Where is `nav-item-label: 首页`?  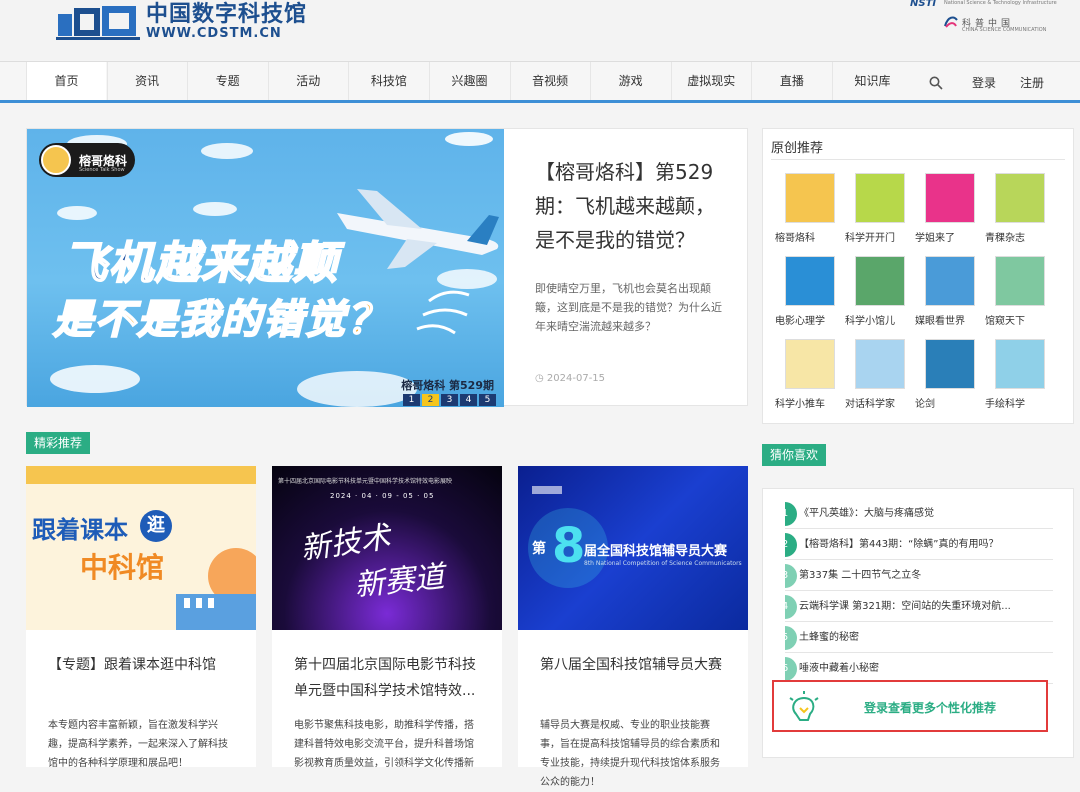
nav-item-label: 首页 is located at coordinates (66, 81).